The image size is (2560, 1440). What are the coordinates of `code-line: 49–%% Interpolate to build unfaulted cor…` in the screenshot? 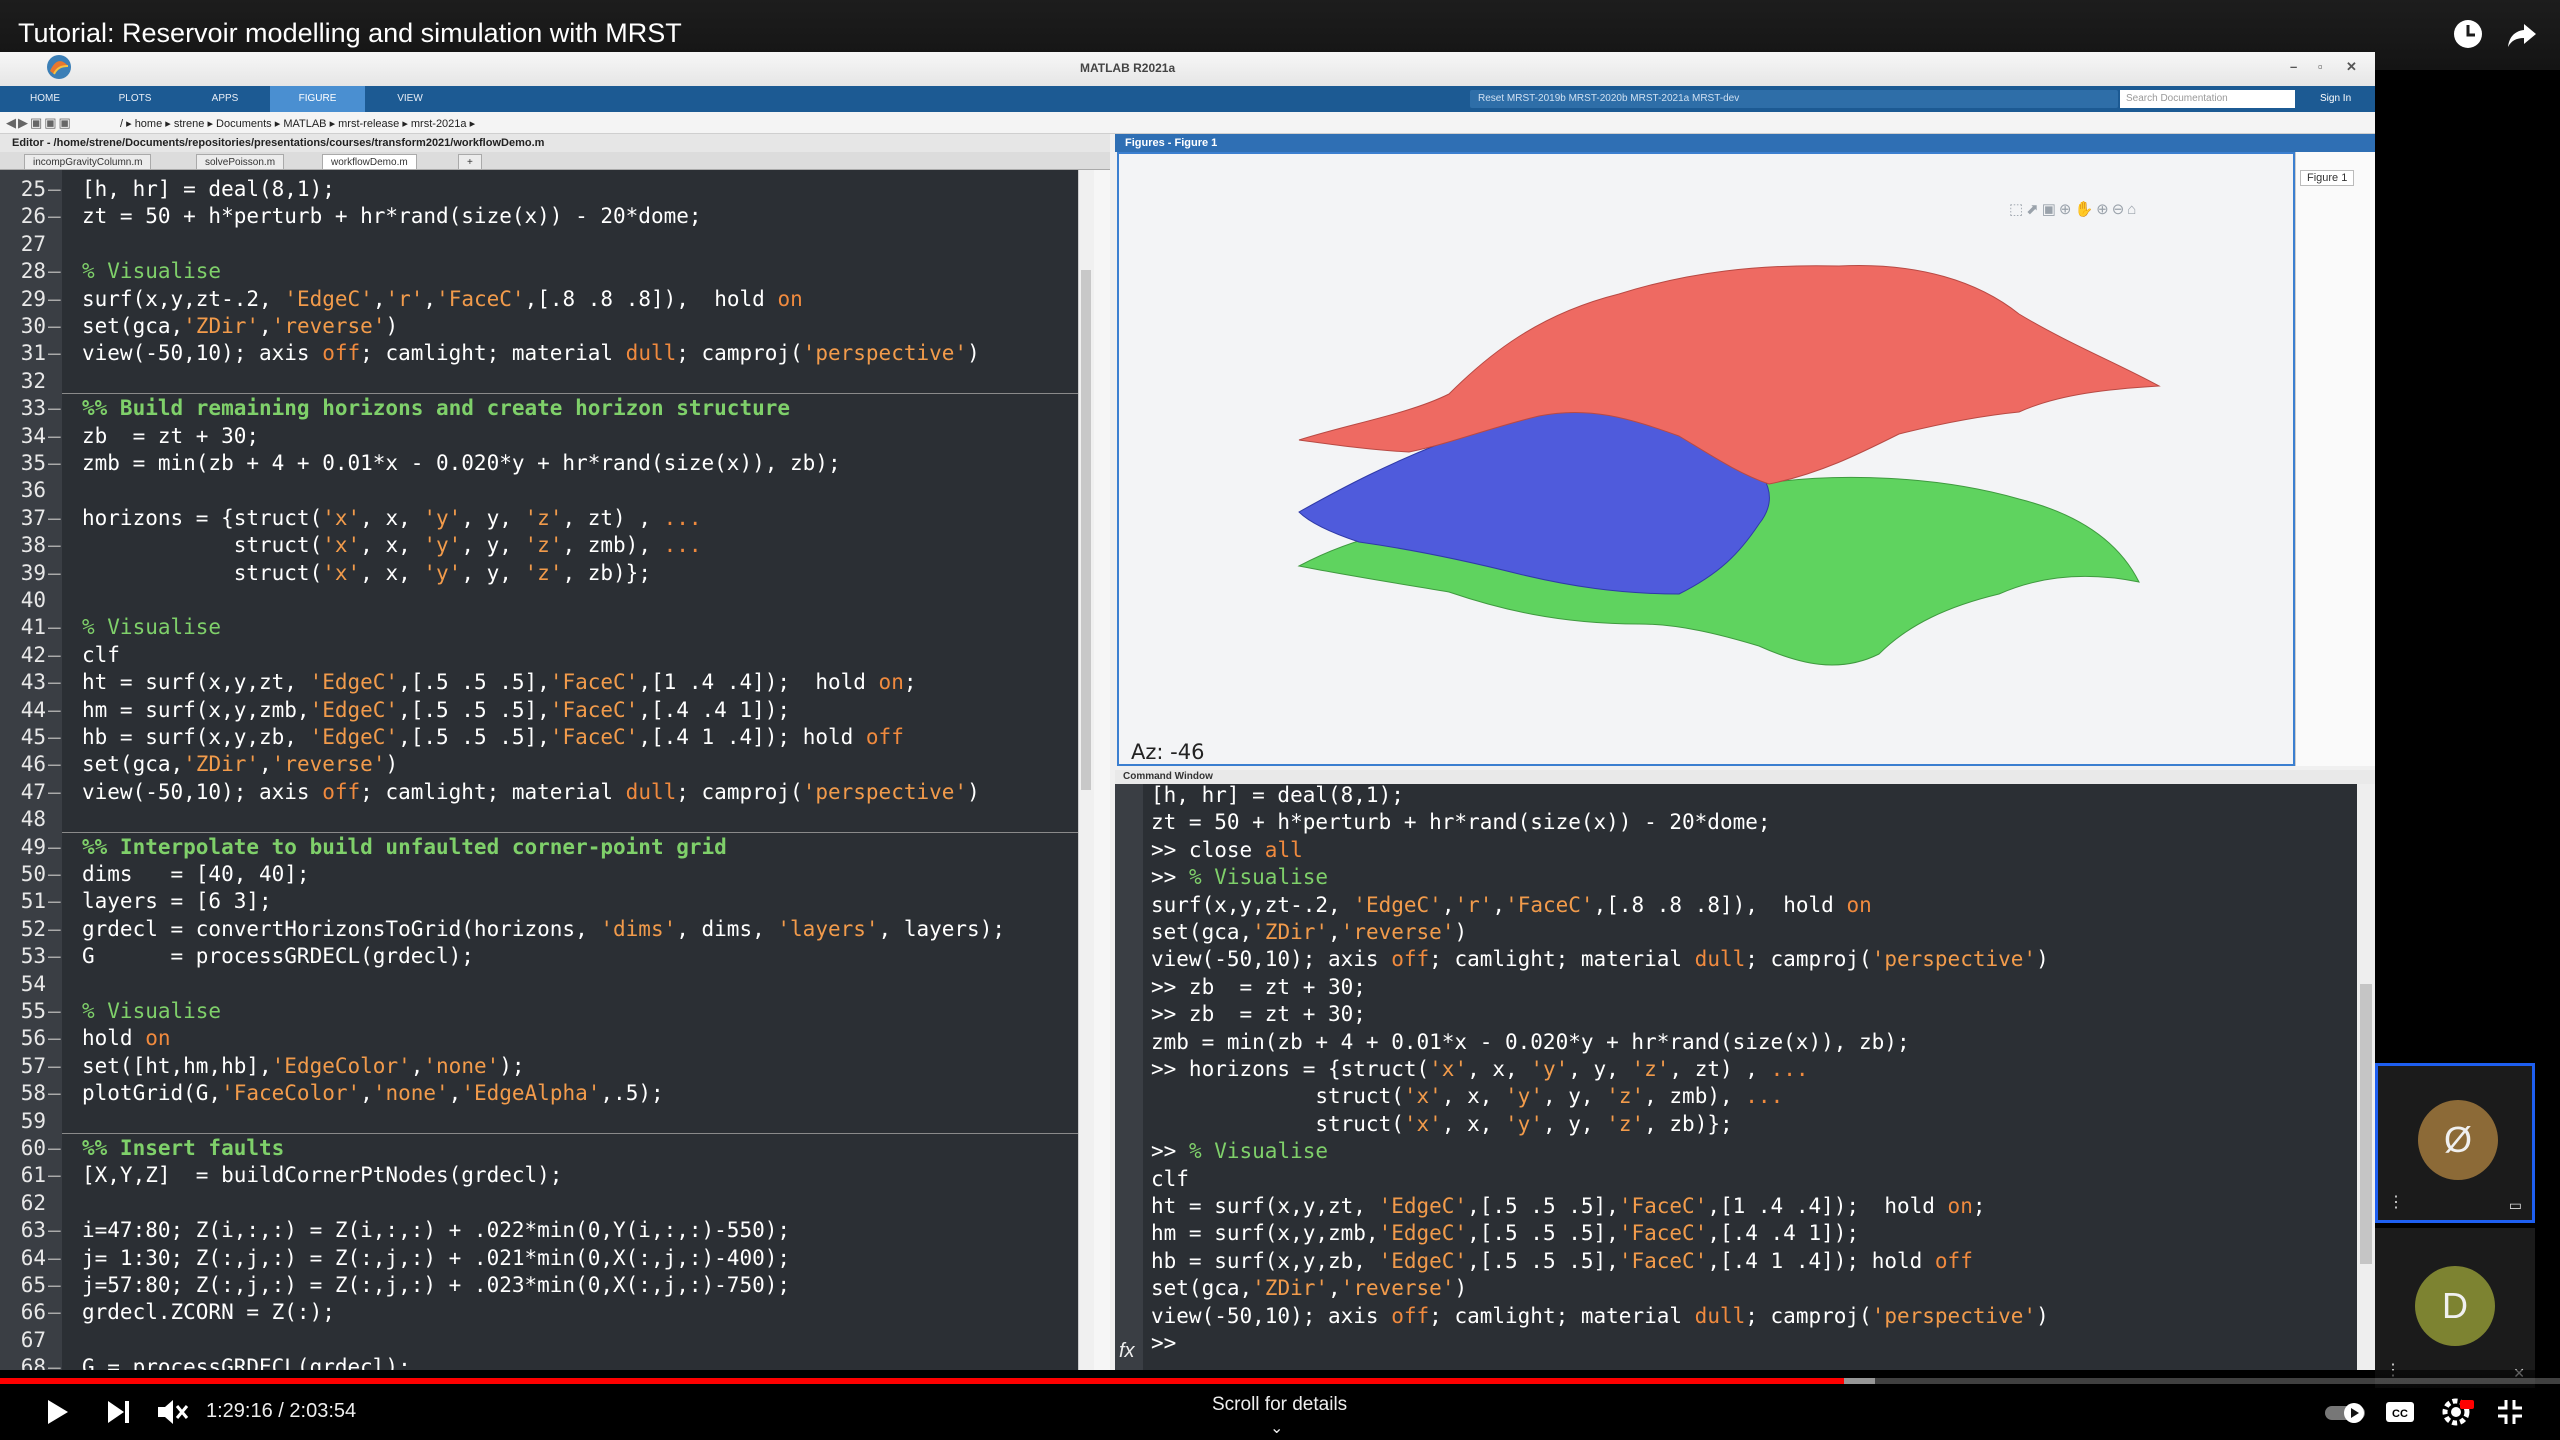 It's located at (539, 847).